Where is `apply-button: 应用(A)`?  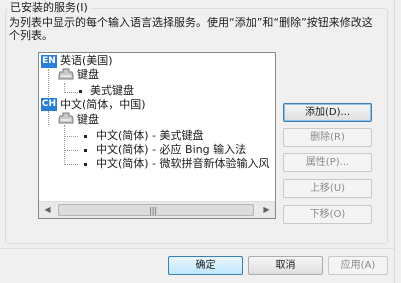 apply-button: 应用(A) is located at coordinates (358, 265).